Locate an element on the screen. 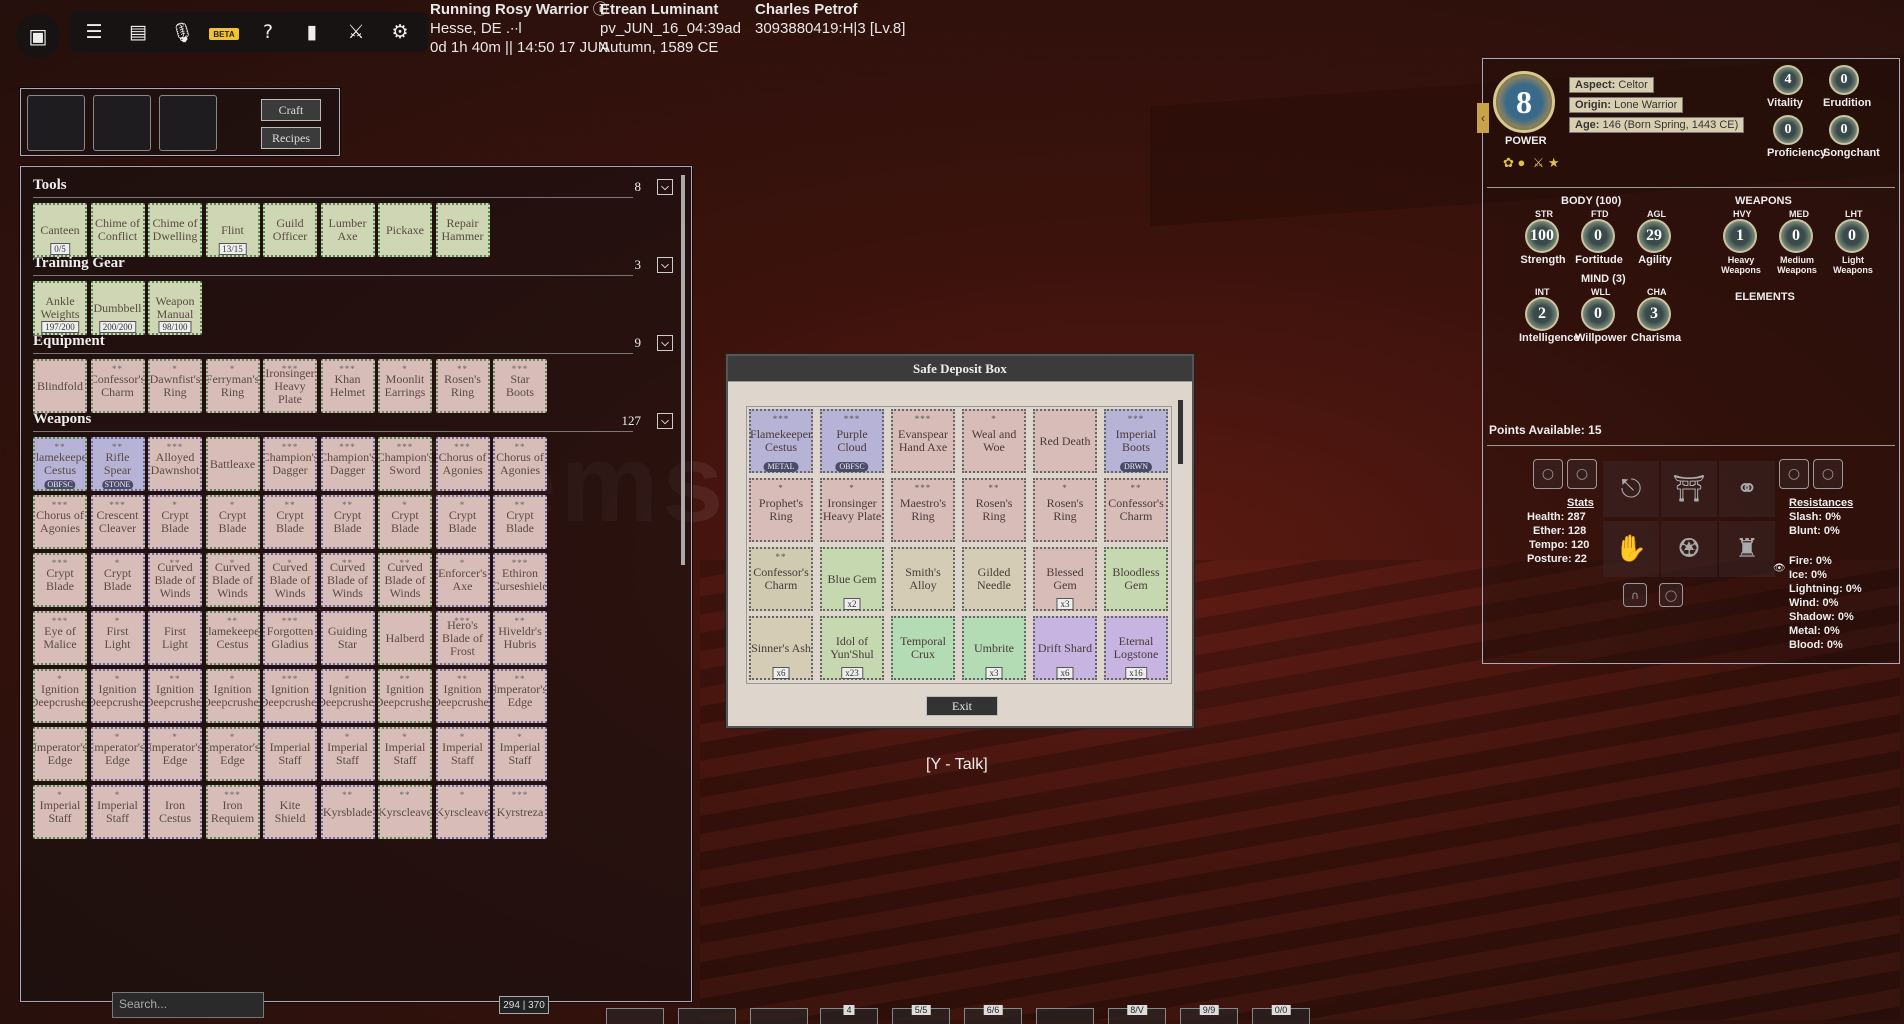 The height and width of the screenshot is (1024, 1904). hotbar-slot: 4 is located at coordinates (849, 1014).